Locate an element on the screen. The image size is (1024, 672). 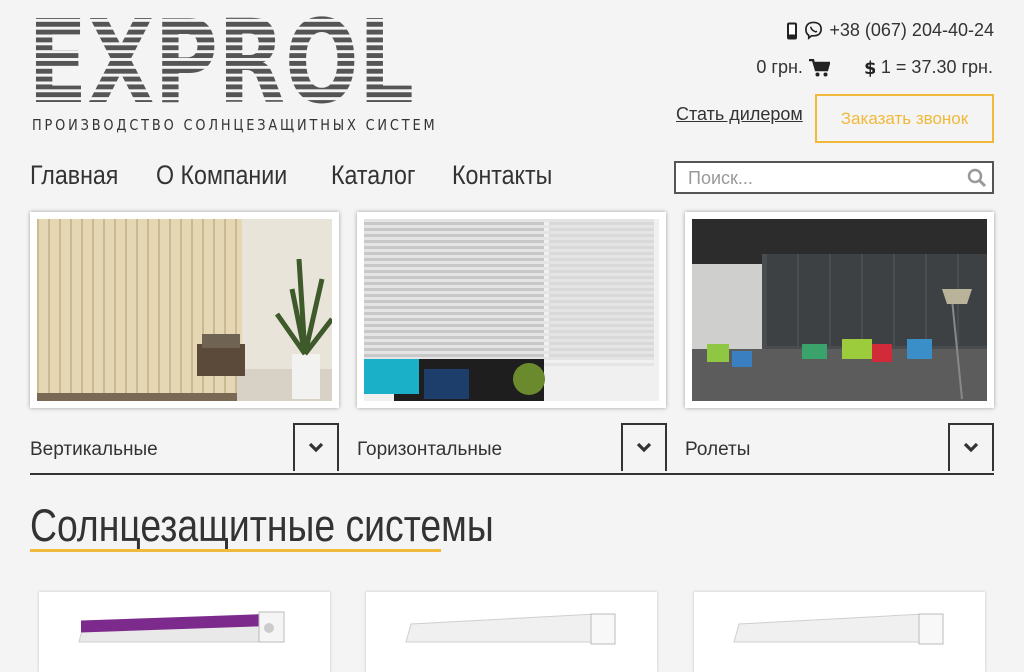
nav-about: О Компании is located at coordinates (221, 175).